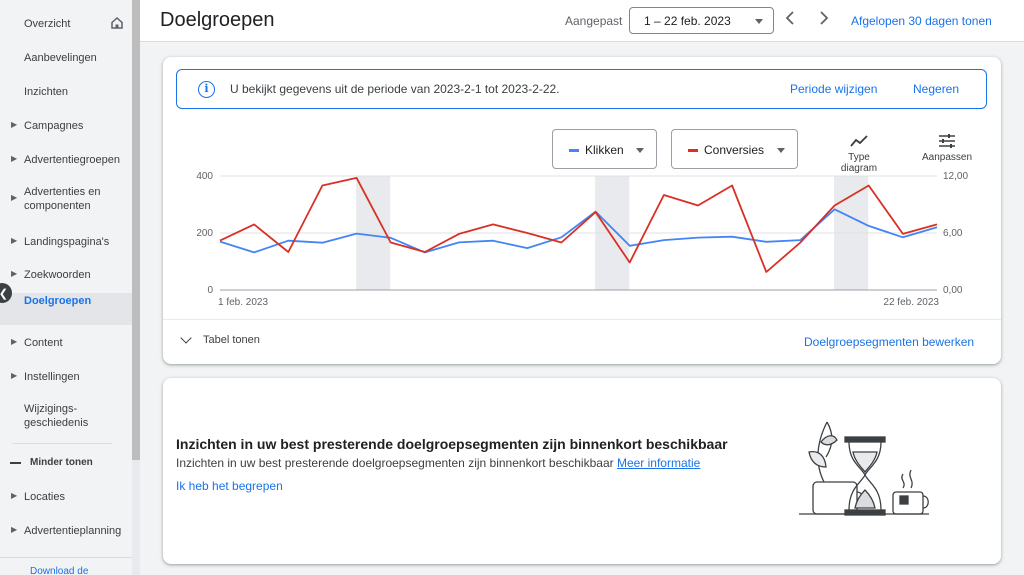 The width and height of the screenshot is (1024, 575). I want to click on y-left-tick-label: 200, so click(204, 233).